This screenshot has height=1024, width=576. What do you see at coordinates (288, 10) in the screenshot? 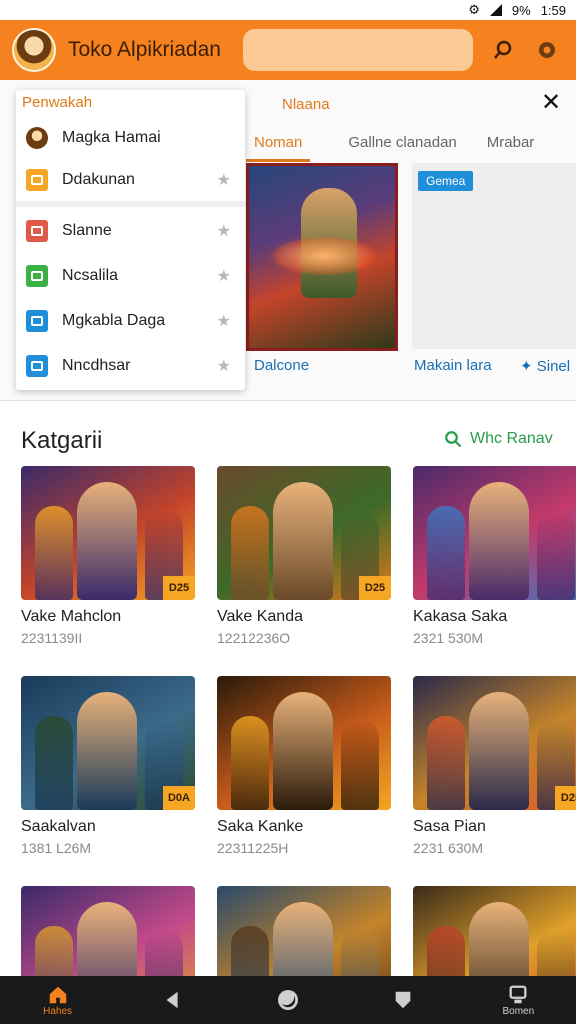
I see `status-bar: ⚙ 9% 1:59` at bounding box center [288, 10].